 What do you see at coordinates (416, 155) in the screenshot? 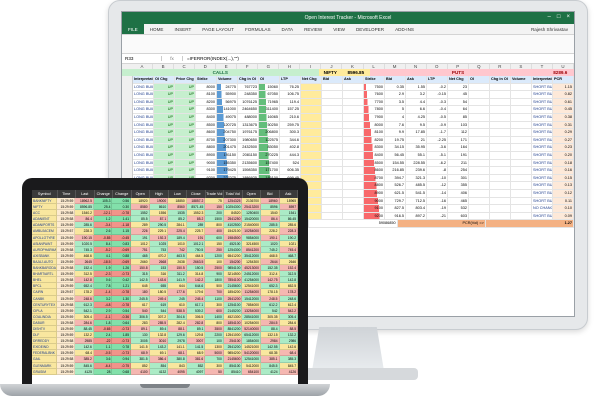
I see `table-cell: 55.1` at bounding box center [416, 155].